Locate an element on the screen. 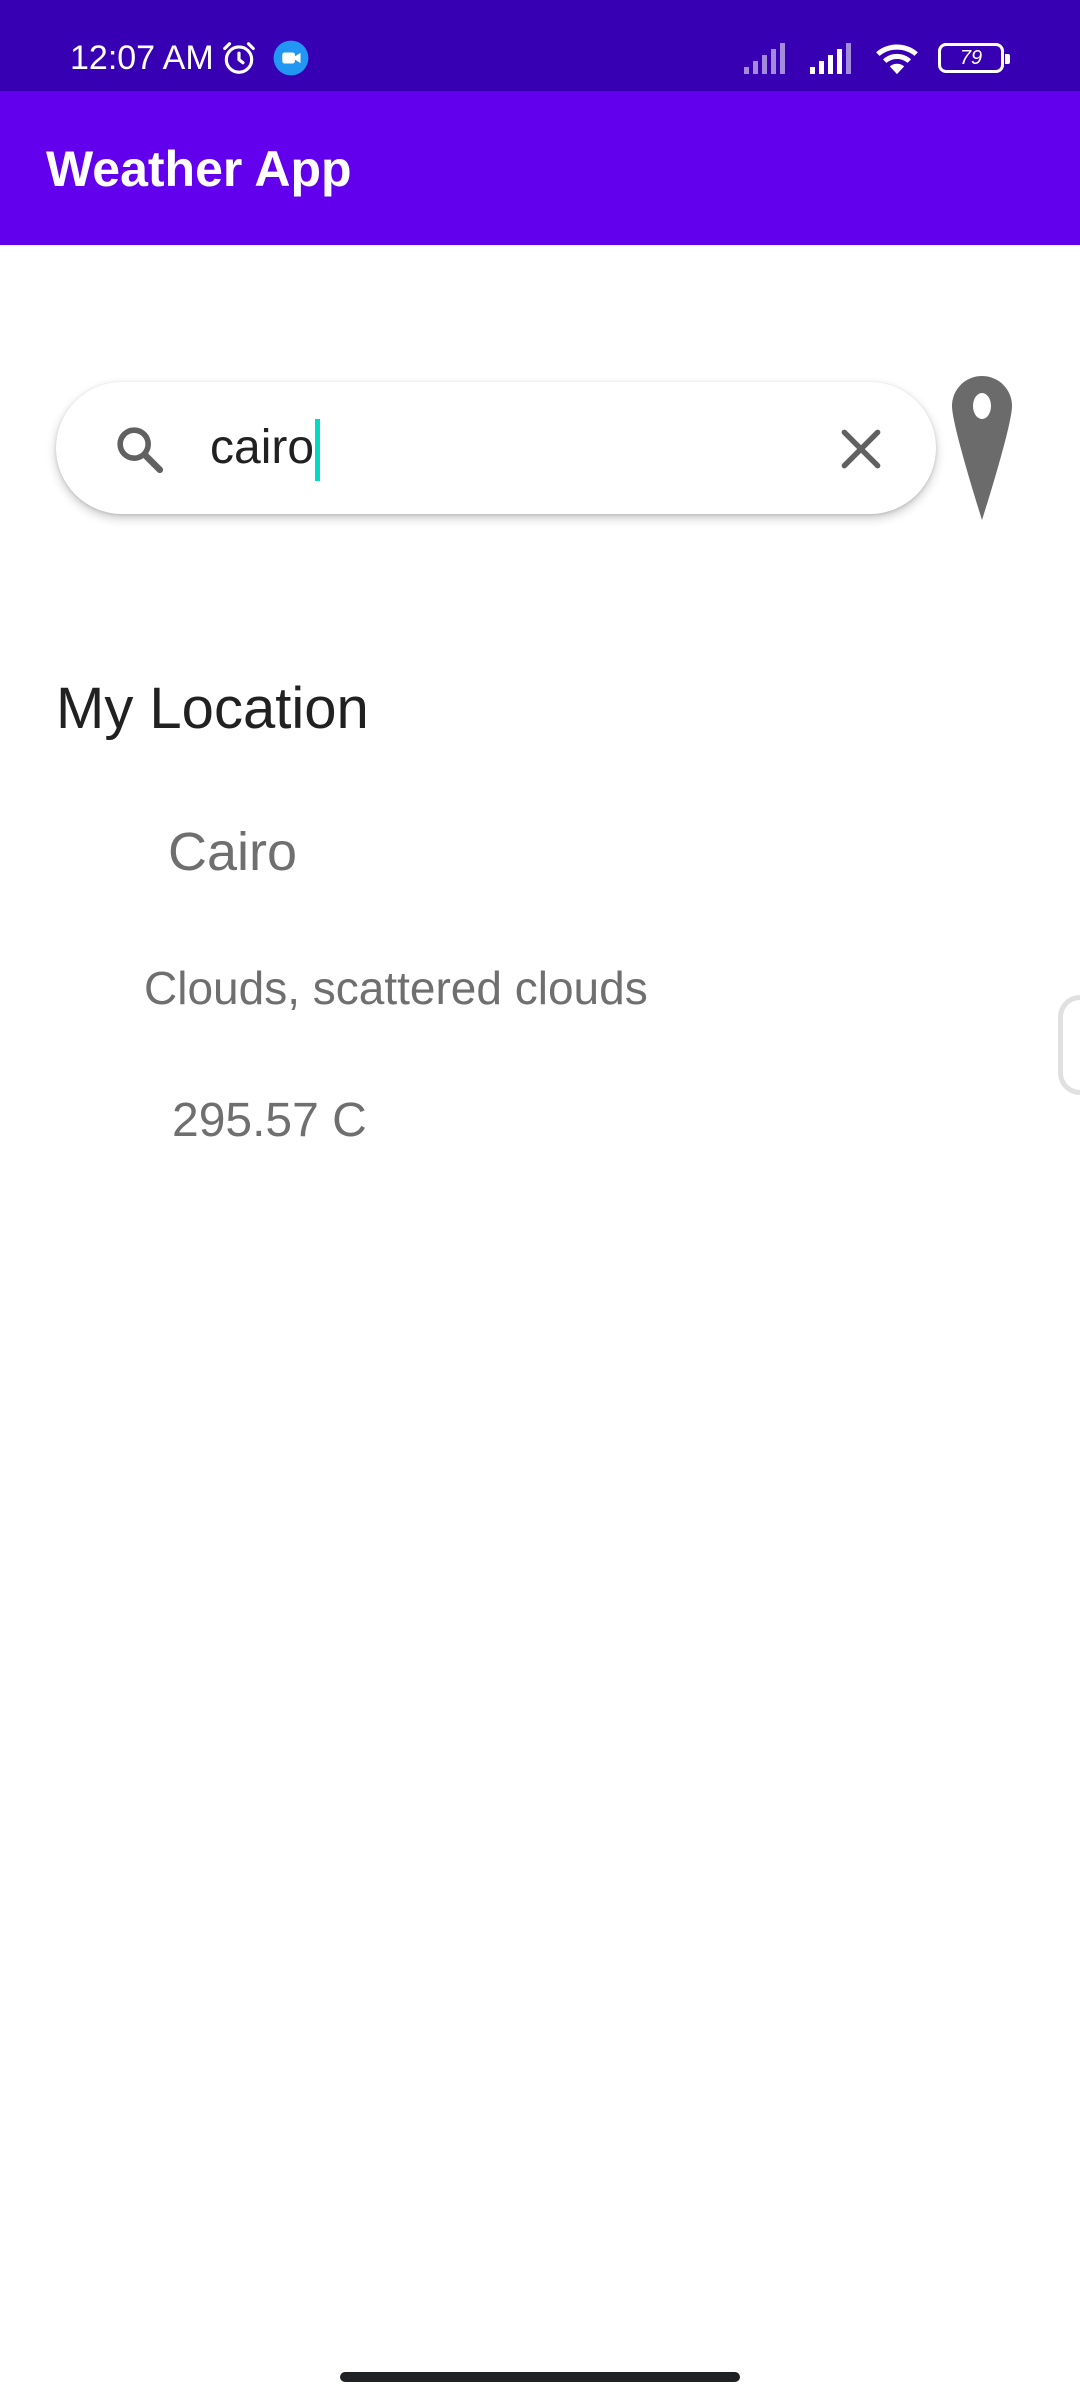 This screenshot has height=2400, width=1080. search-input-value: cairo is located at coordinates (262, 447).